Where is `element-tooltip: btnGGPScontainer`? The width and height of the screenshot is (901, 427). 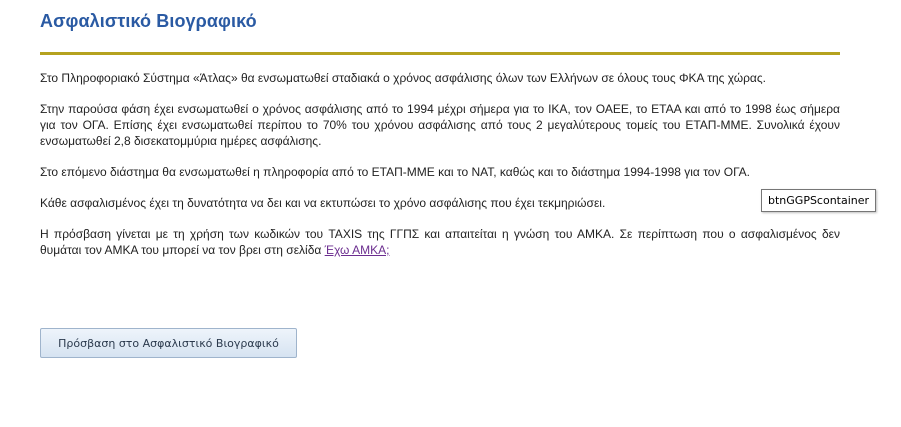
element-tooltip: btnGGPScontainer is located at coordinates (819, 200).